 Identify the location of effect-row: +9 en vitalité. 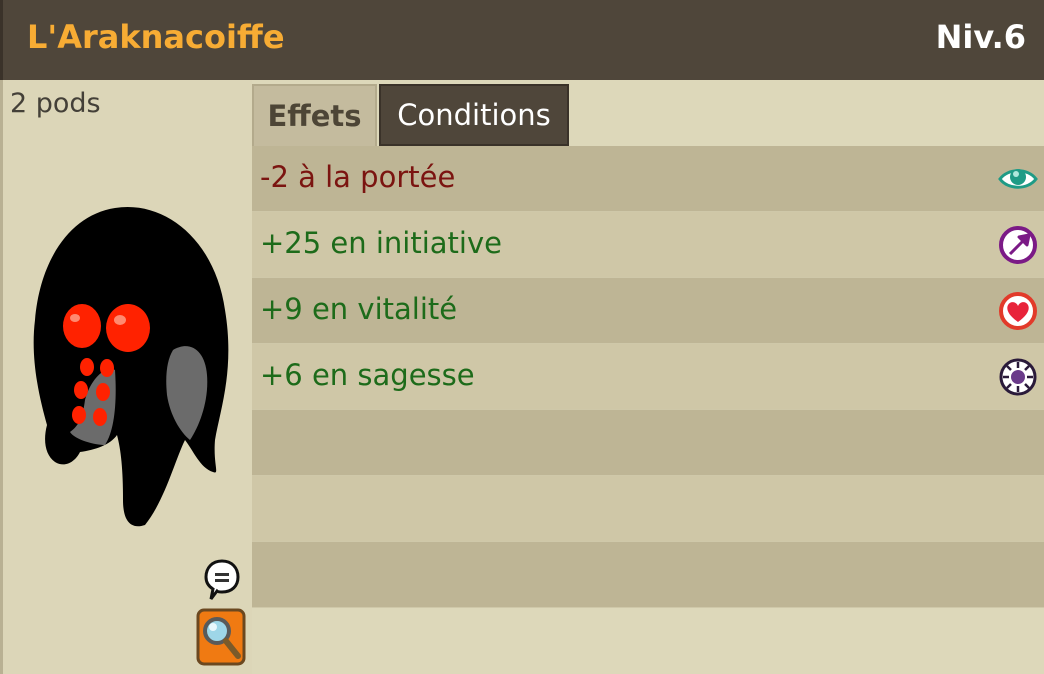
(648, 311).